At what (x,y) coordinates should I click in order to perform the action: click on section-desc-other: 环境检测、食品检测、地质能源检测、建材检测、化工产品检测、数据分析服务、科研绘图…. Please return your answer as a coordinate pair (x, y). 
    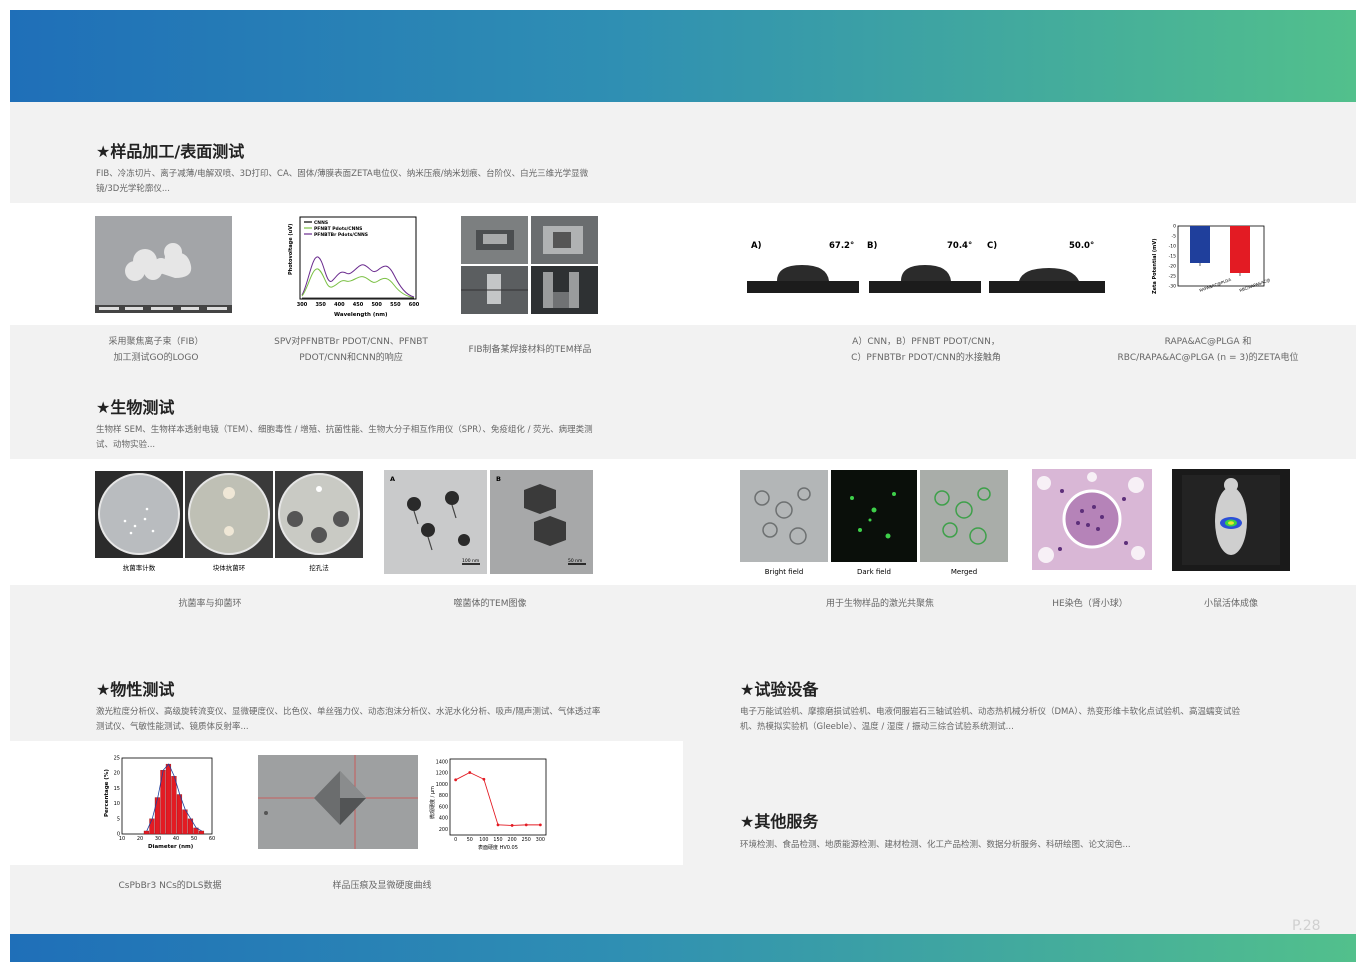
    Looking at the image, I should click on (935, 845).